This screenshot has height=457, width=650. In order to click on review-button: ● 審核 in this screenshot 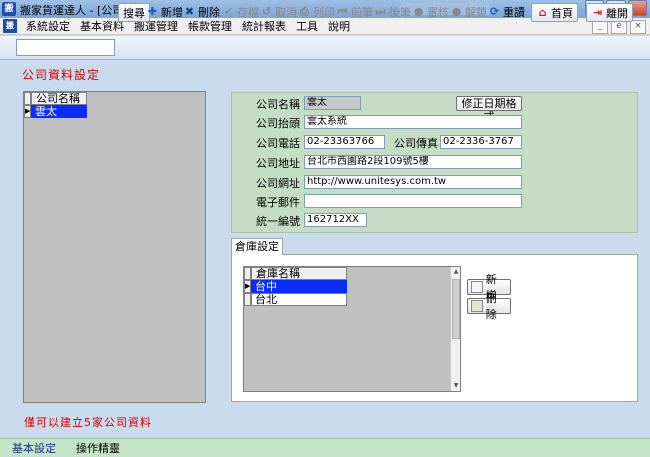, I will do `click(430, 11)`.